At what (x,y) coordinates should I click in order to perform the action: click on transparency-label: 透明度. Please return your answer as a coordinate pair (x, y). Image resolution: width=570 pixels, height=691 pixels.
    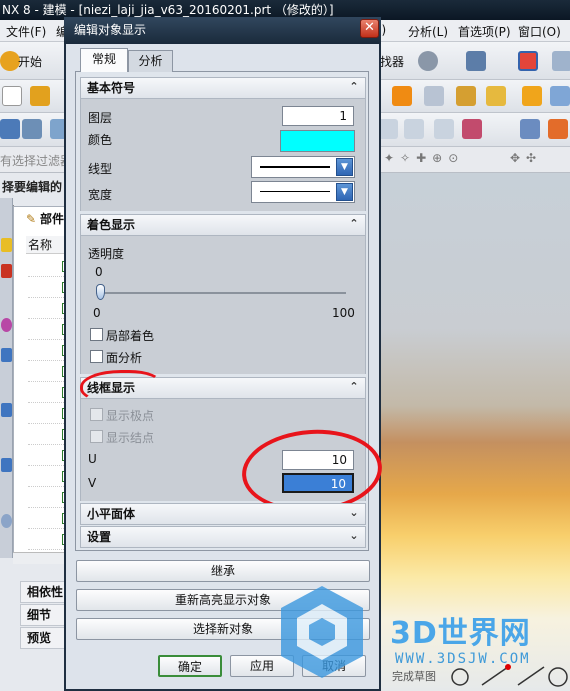
    Looking at the image, I should click on (106, 254).